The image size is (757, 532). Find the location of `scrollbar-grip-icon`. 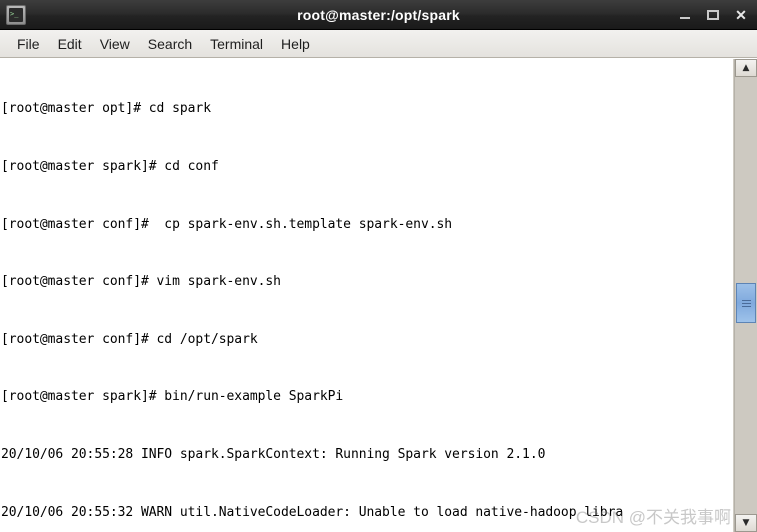

scrollbar-grip-icon is located at coordinates (746, 303).